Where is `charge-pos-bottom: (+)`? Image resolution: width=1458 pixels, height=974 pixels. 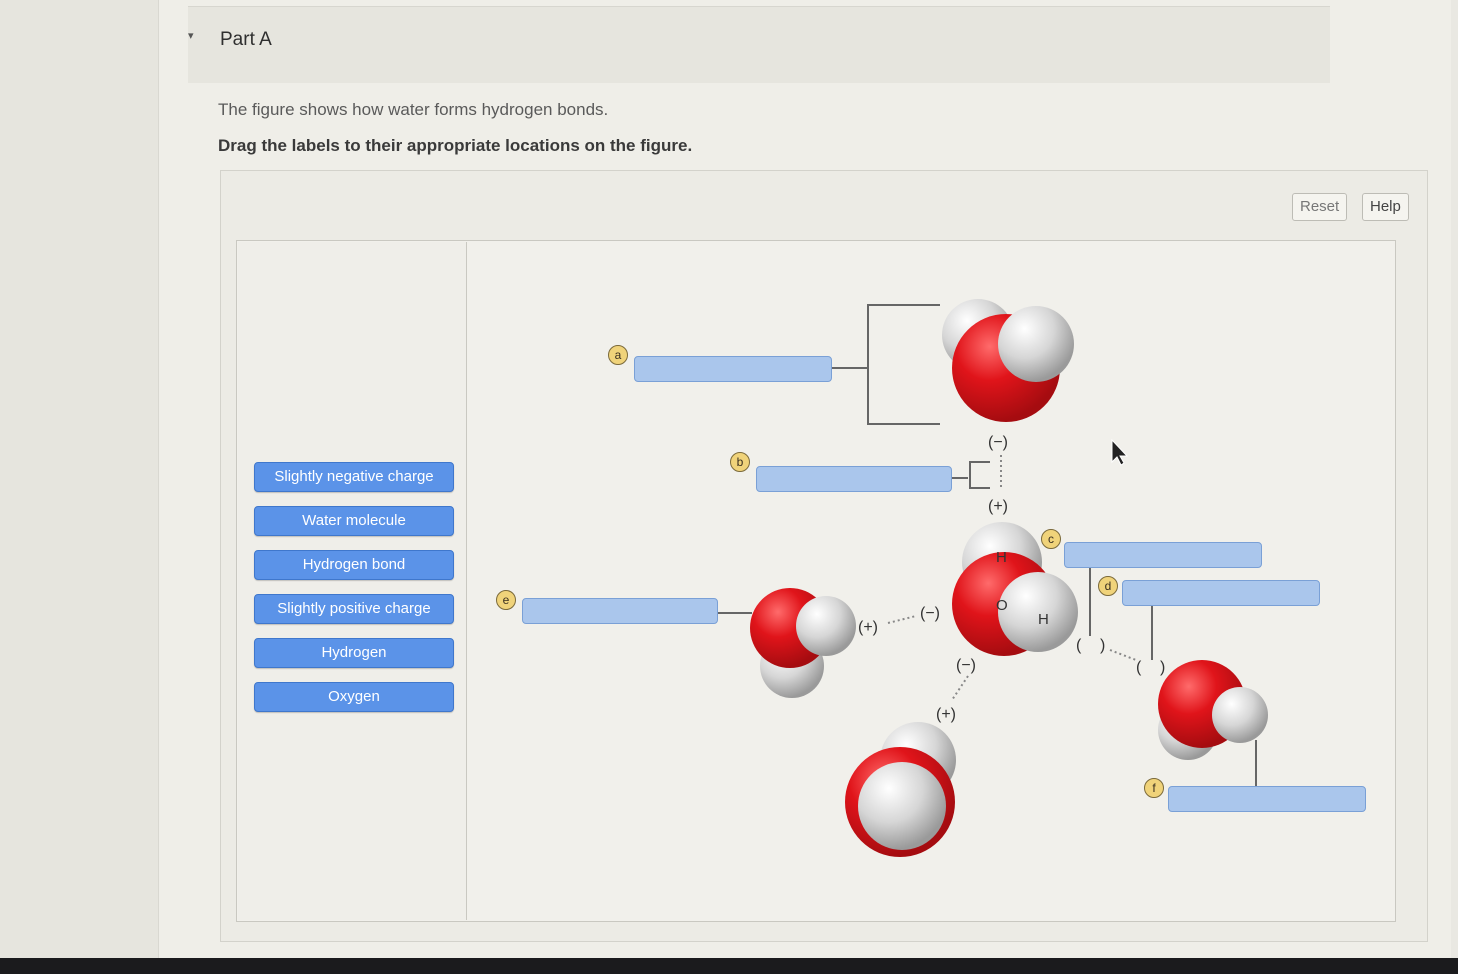
charge-pos-bottom: (+) is located at coordinates (946, 714).